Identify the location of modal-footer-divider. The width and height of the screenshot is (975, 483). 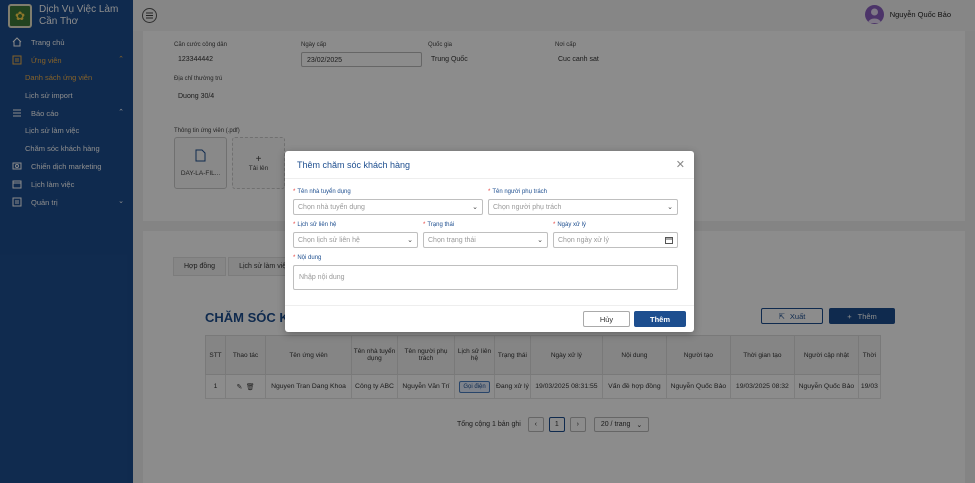
(489, 305).